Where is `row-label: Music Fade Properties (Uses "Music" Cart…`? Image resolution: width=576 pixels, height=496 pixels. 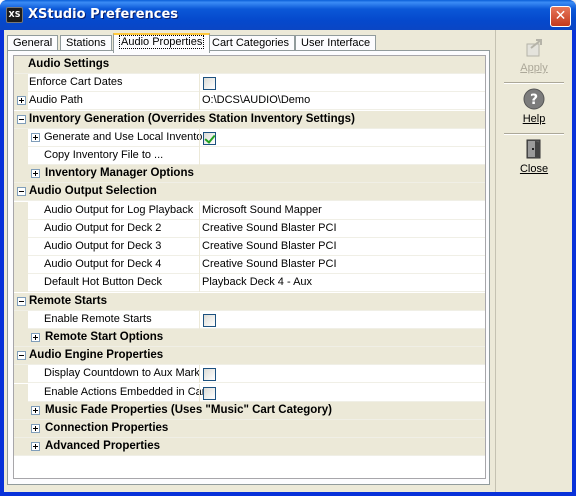 row-label: Music Fade Properties (Uses "Music" Cart… is located at coordinates (188, 410).